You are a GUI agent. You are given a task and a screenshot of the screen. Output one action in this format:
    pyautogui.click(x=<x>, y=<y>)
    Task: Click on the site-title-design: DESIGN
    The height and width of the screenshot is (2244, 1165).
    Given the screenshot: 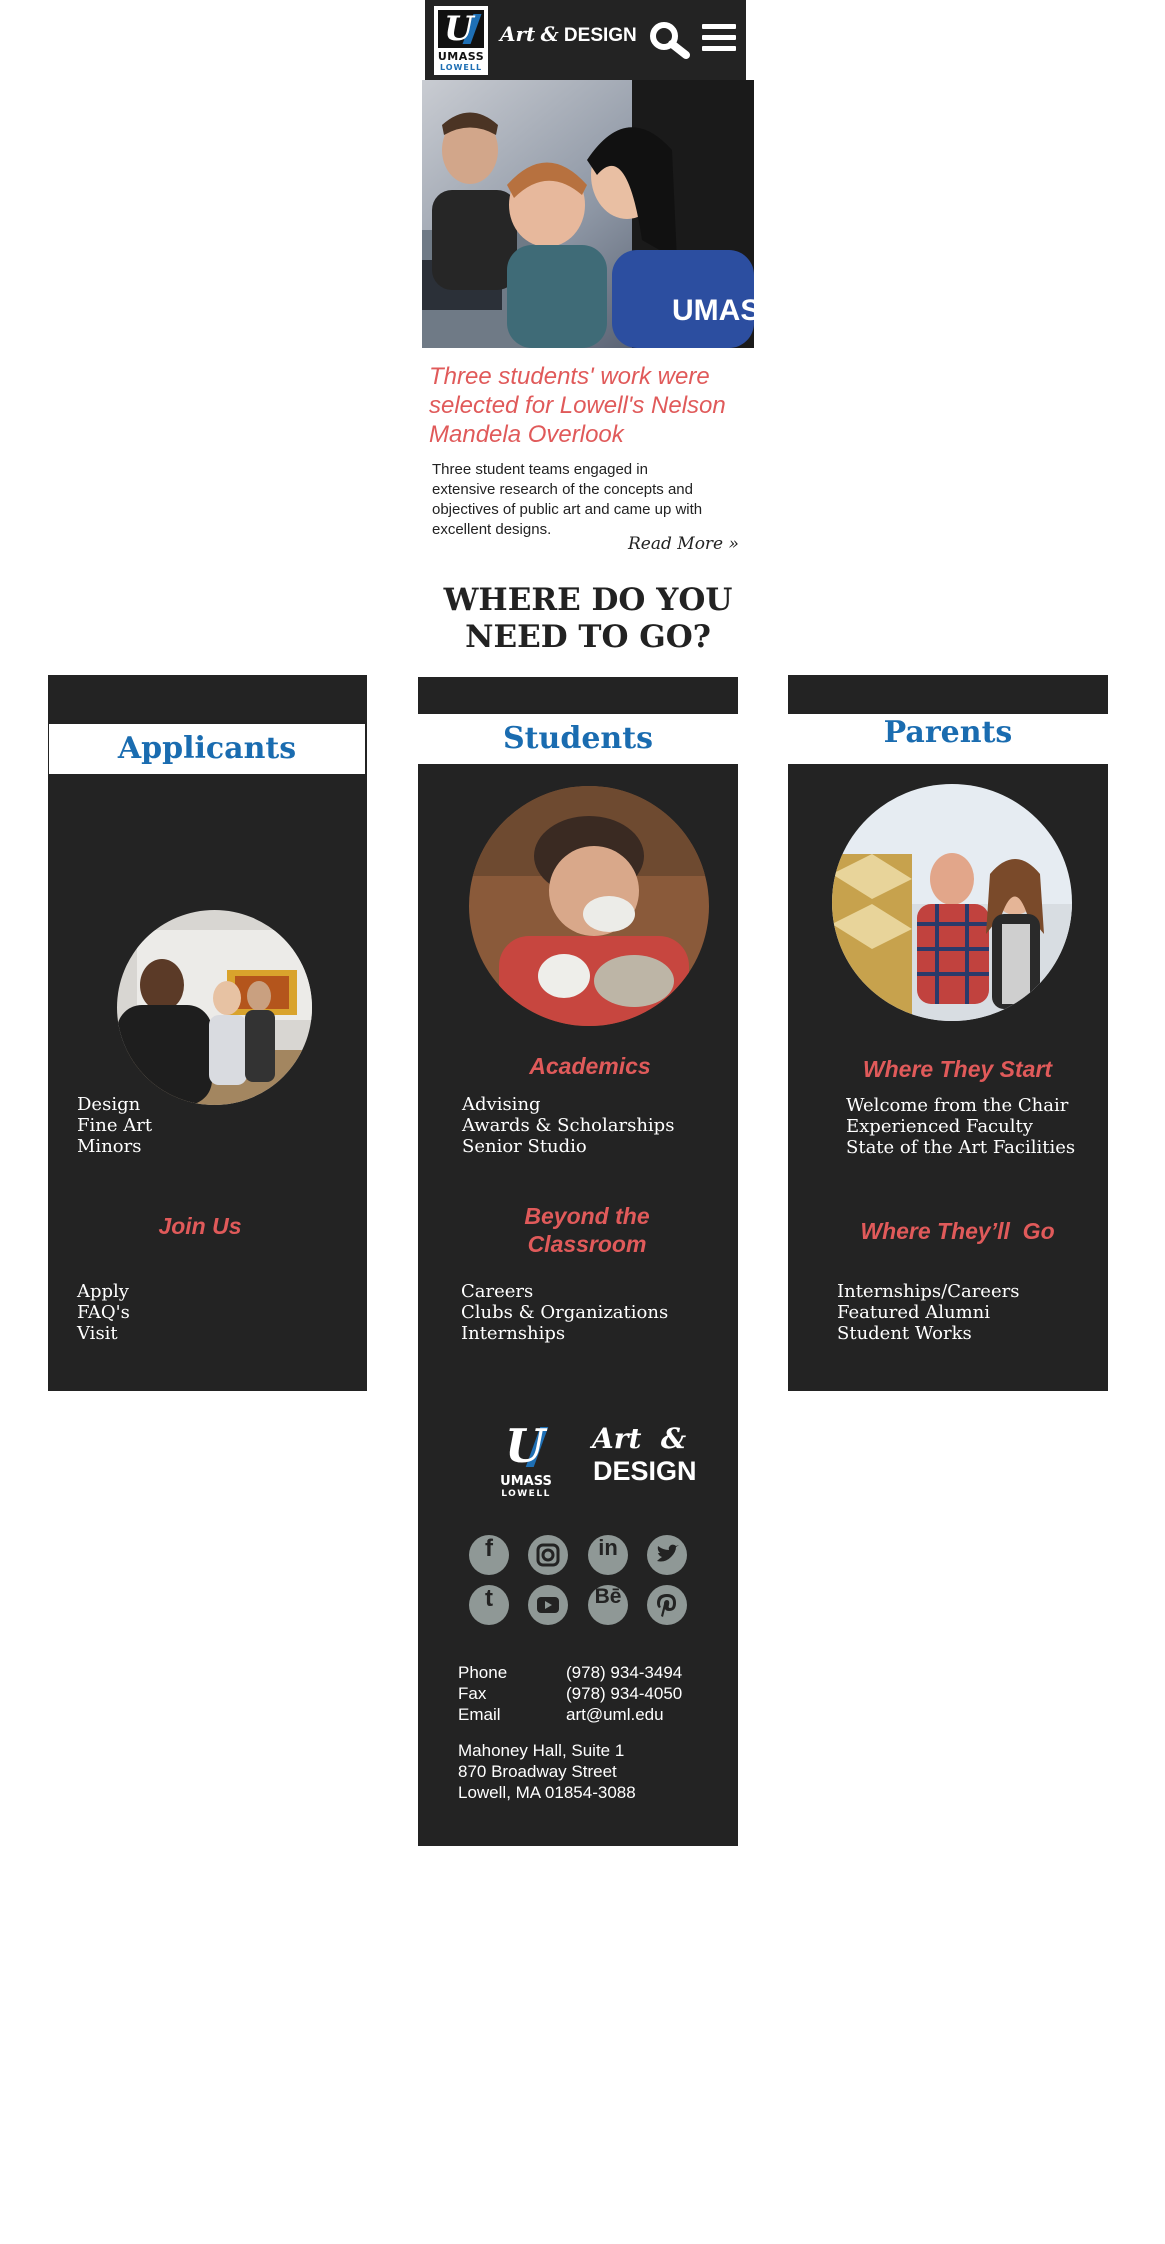 What is the action you would take?
    pyautogui.click(x=600, y=35)
    